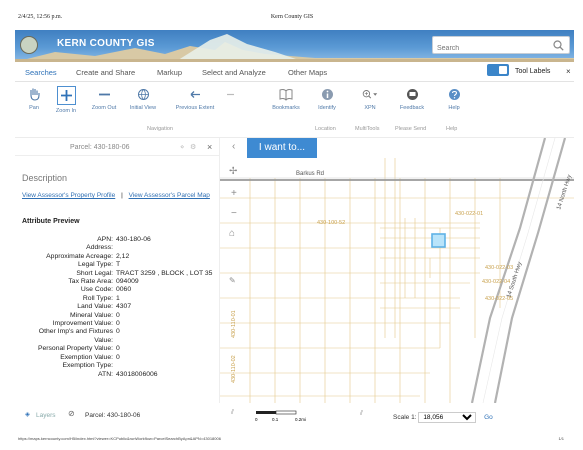 This screenshot has height=450, width=583. Describe the element at coordinates (164, 273) in the screenshot. I see `attribute-value: TRACT 3259 , BLOCK , LOT 35` at that location.